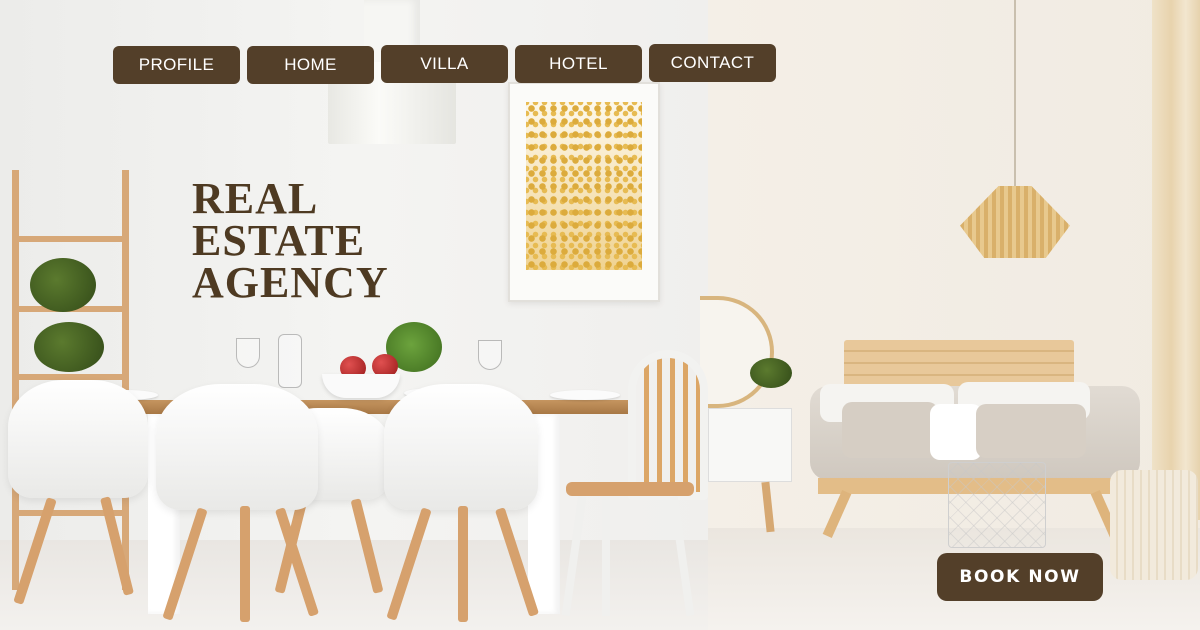  Describe the element at coordinates (712, 63) in the screenshot. I see `nav-contact-button: CONTACT` at that location.